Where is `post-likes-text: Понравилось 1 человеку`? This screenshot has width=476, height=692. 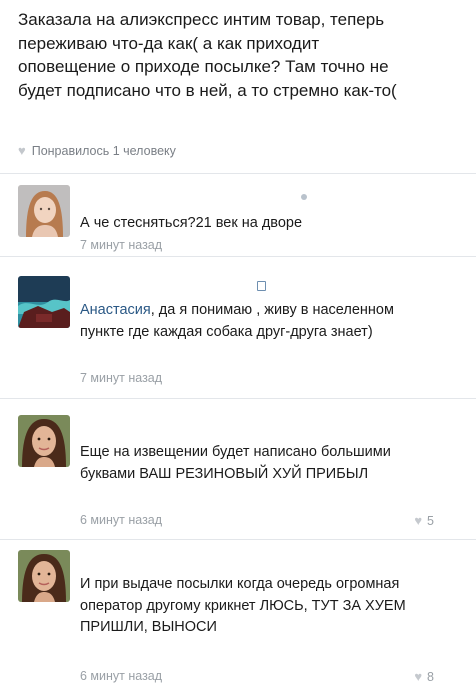
post-likes-text: Понравилось 1 человеку is located at coordinates (103, 150).